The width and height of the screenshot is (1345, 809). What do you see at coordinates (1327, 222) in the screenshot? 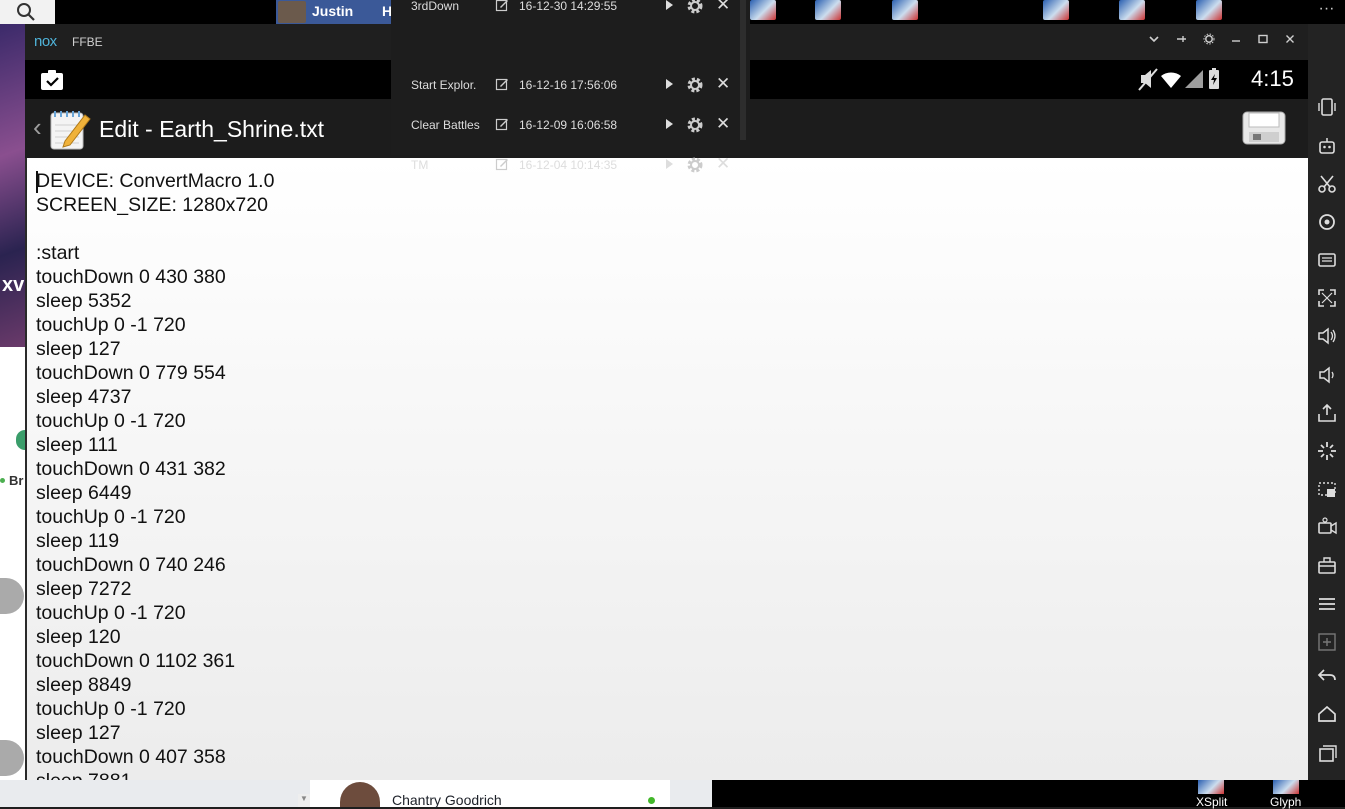
I see `location-icon` at bounding box center [1327, 222].